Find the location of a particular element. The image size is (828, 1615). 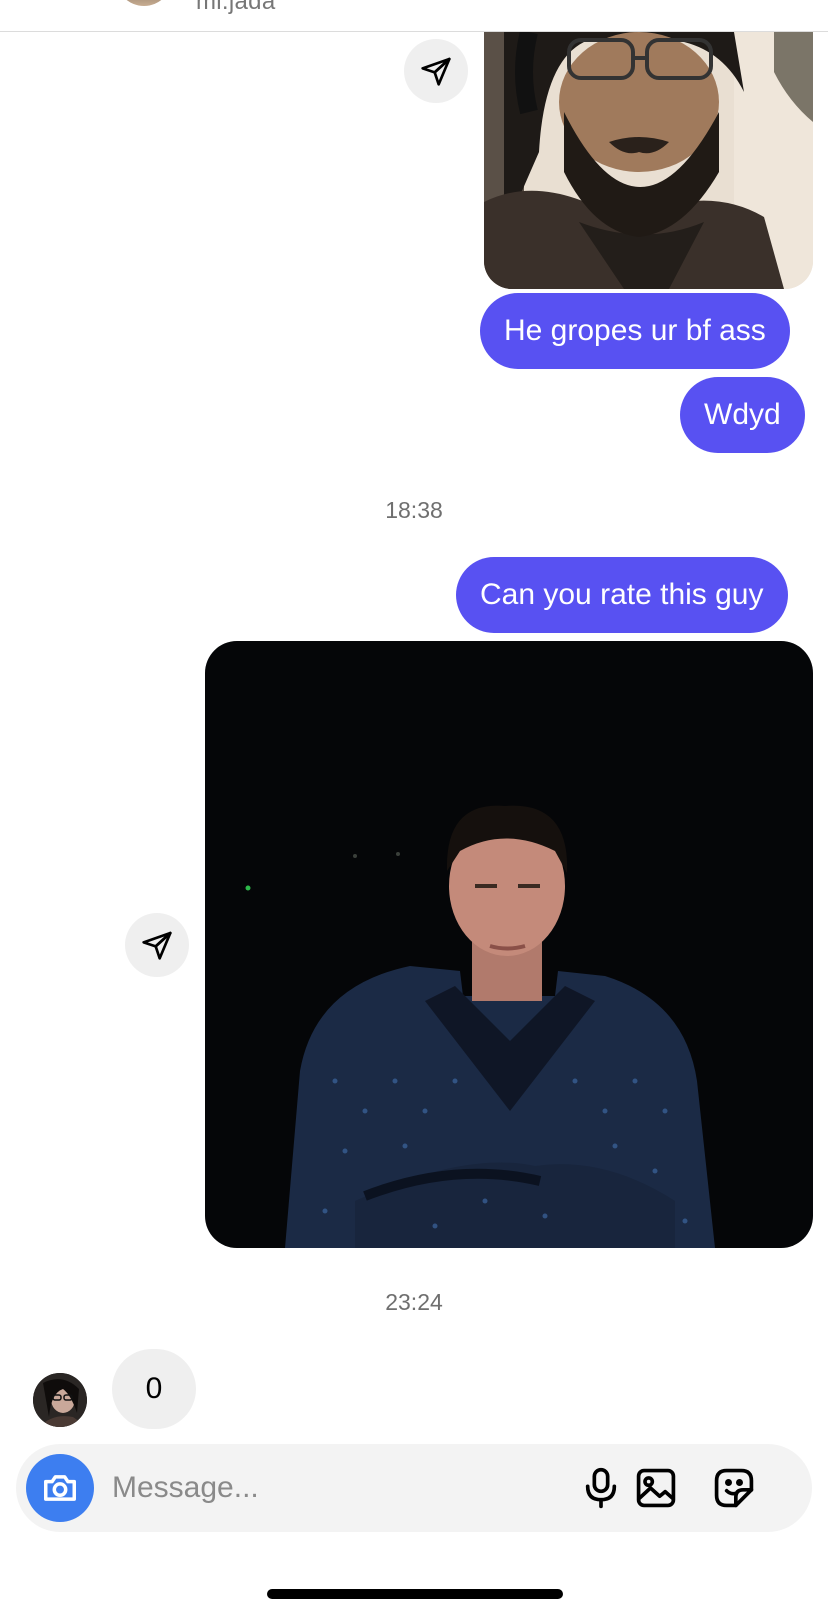

photo-1-image is located at coordinates (648, 160).